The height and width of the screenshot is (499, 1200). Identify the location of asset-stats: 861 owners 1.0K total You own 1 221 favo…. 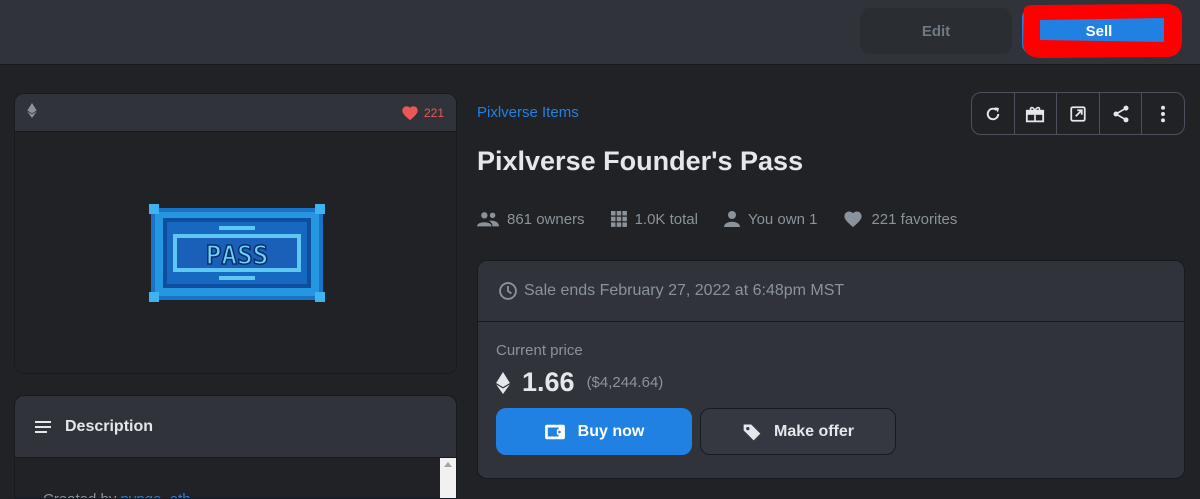
(730, 219).